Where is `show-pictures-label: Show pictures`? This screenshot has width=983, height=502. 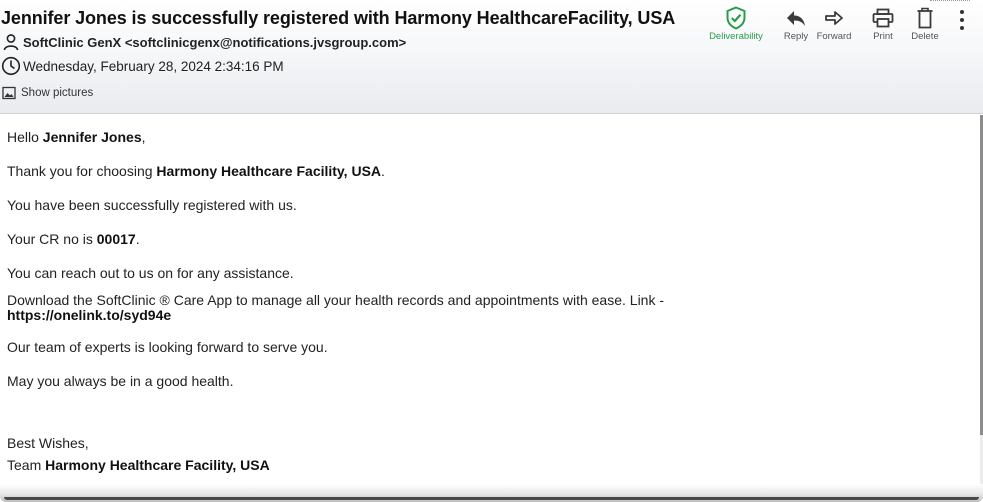 show-pictures-label: Show pictures is located at coordinates (57, 93).